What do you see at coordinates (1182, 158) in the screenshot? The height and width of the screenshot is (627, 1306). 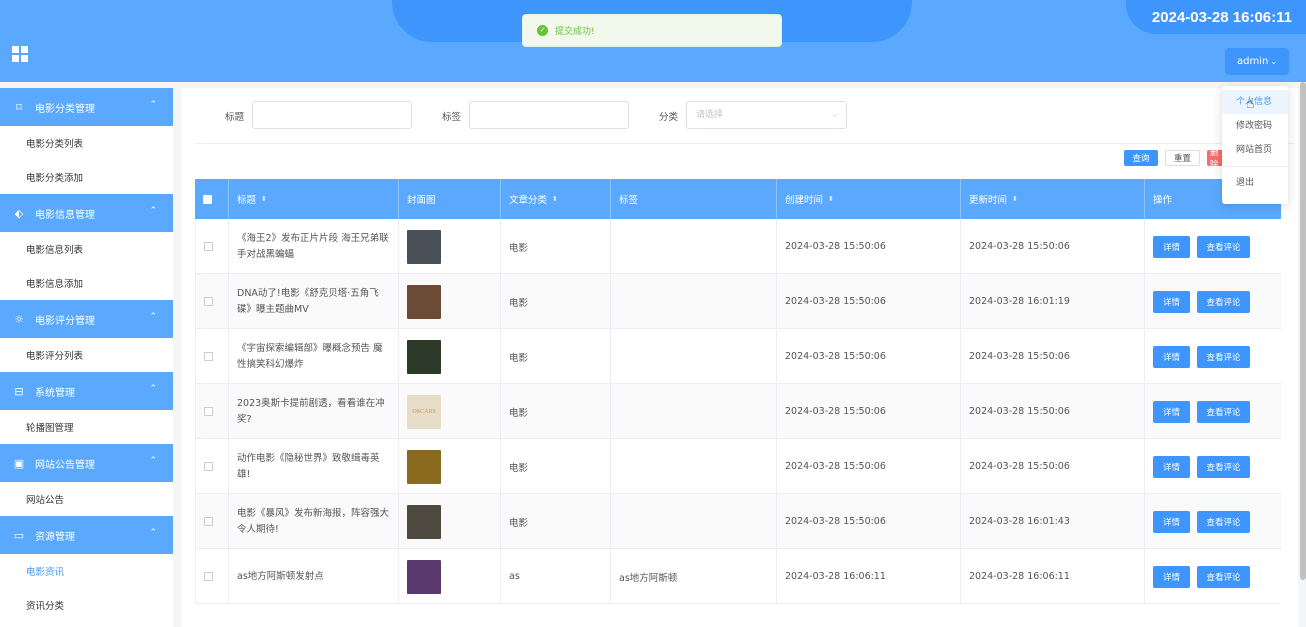 I see `reset-button: 重置` at bounding box center [1182, 158].